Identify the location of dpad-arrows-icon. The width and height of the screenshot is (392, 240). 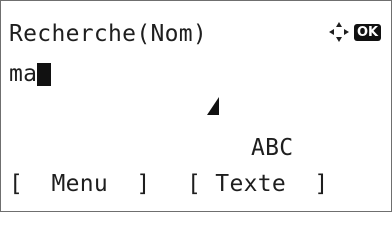
(339, 32).